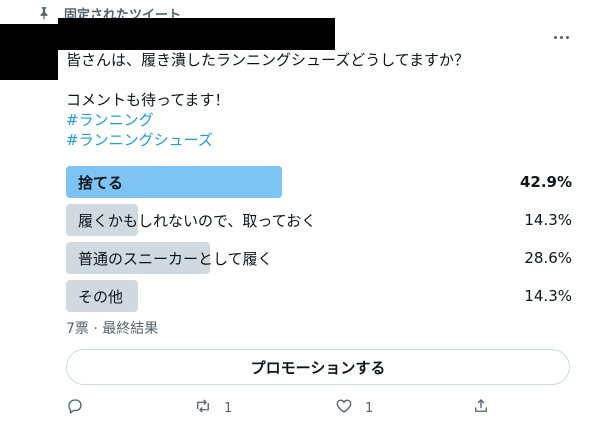  What do you see at coordinates (175, 258) in the screenshot?
I see `poll-option-label: 普通のスニーカーとして履く` at bounding box center [175, 258].